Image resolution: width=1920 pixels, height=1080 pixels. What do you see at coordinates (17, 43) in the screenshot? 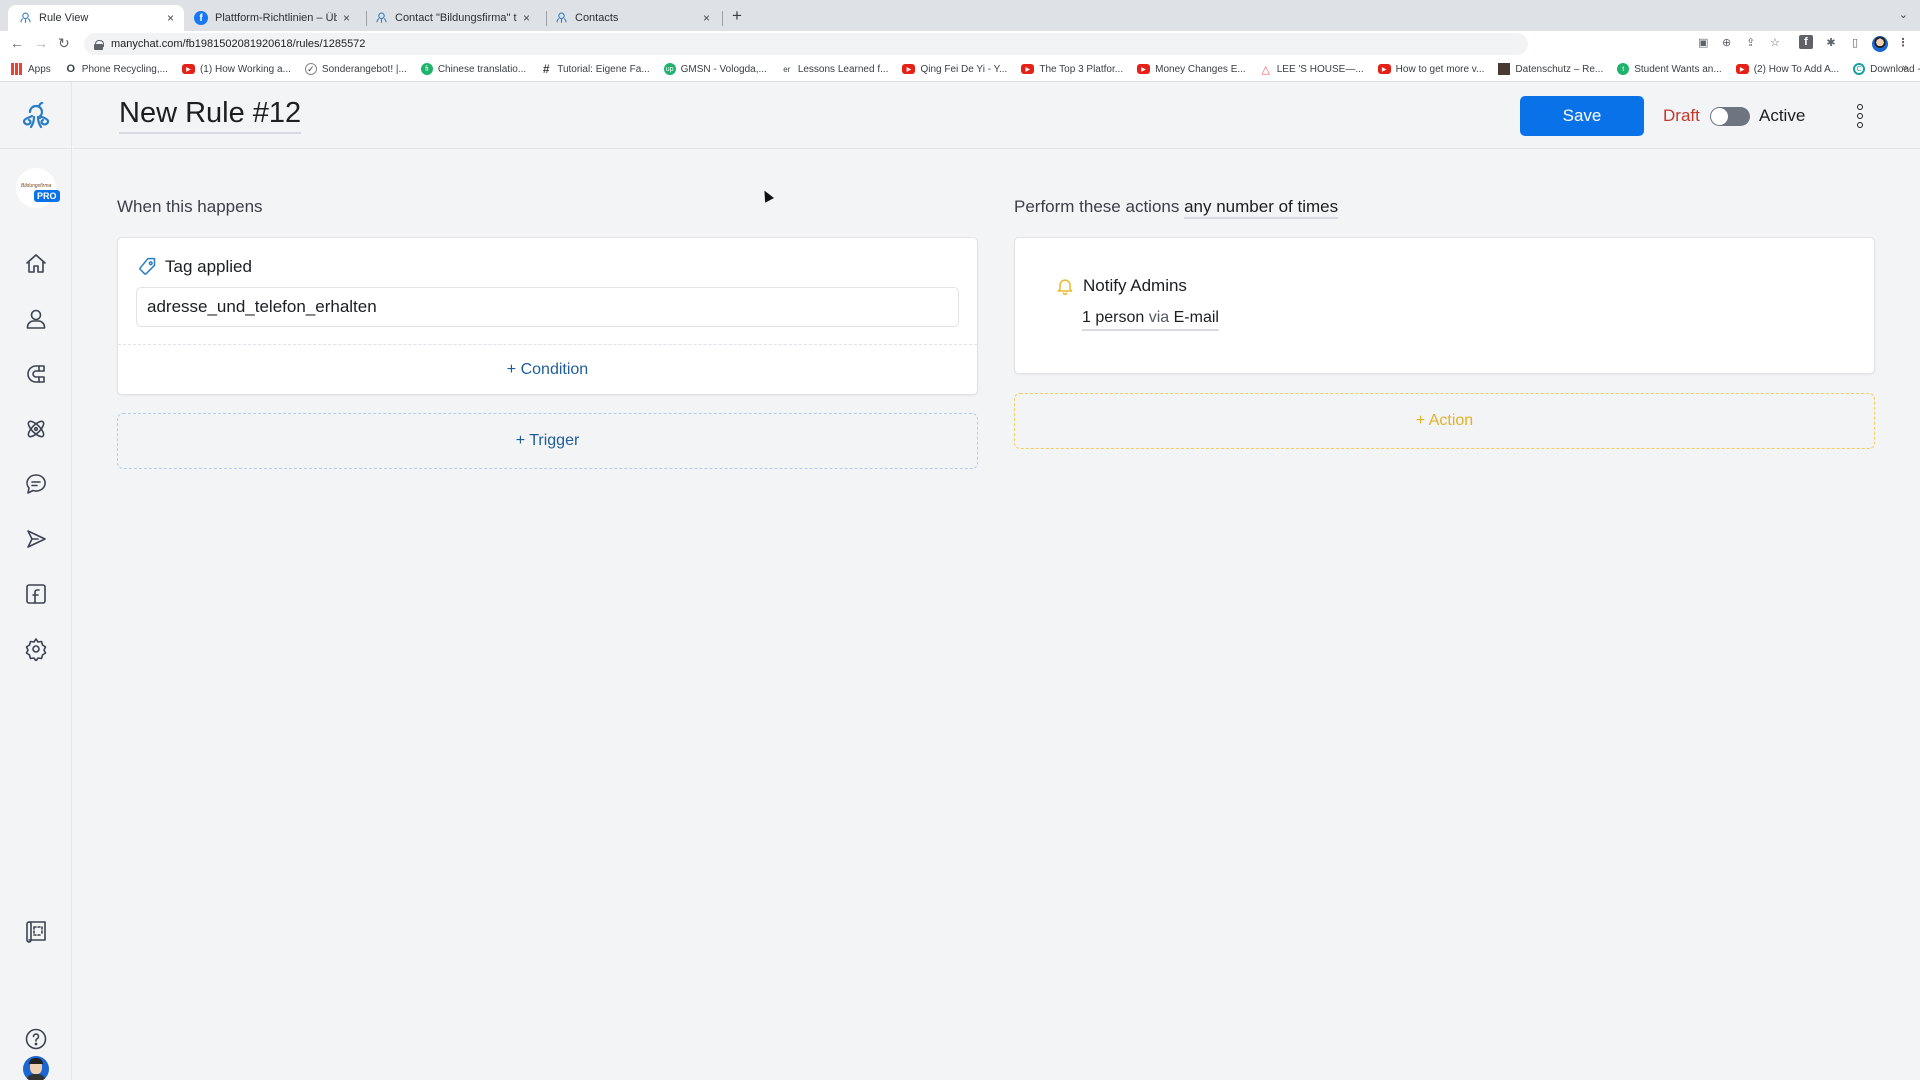
I see `back-button: ←` at bounding box center [17, 43].